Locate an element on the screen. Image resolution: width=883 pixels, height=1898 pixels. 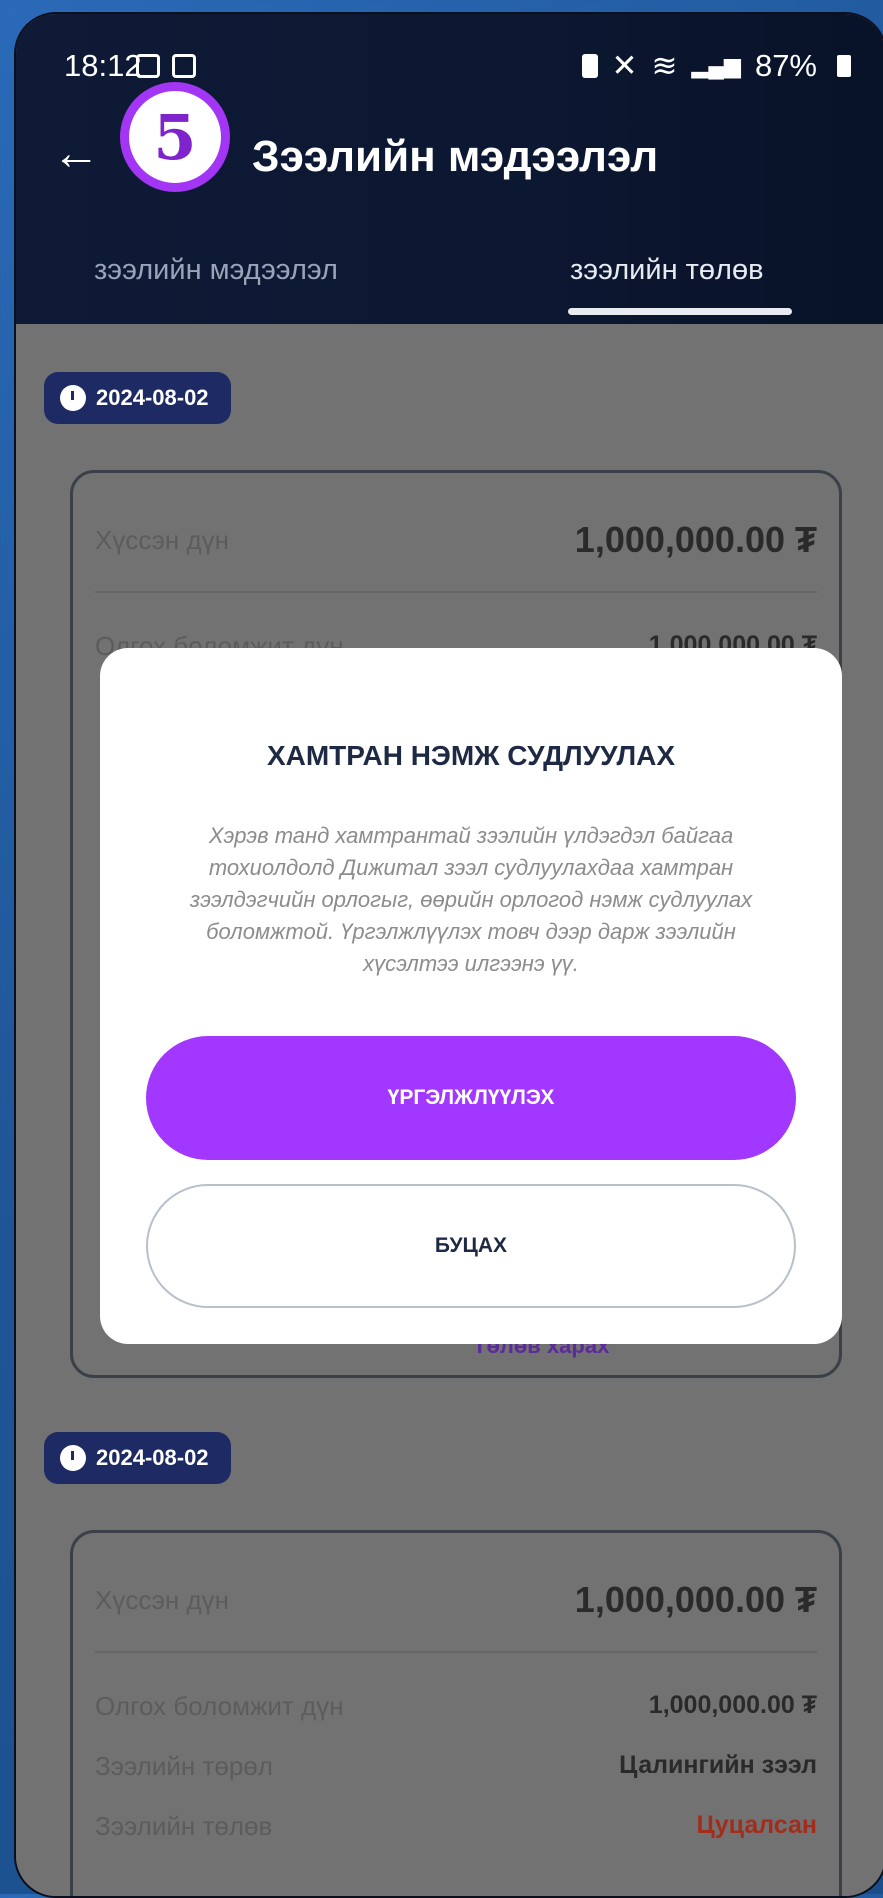
battery-icon is located at coordinates (844, 66).